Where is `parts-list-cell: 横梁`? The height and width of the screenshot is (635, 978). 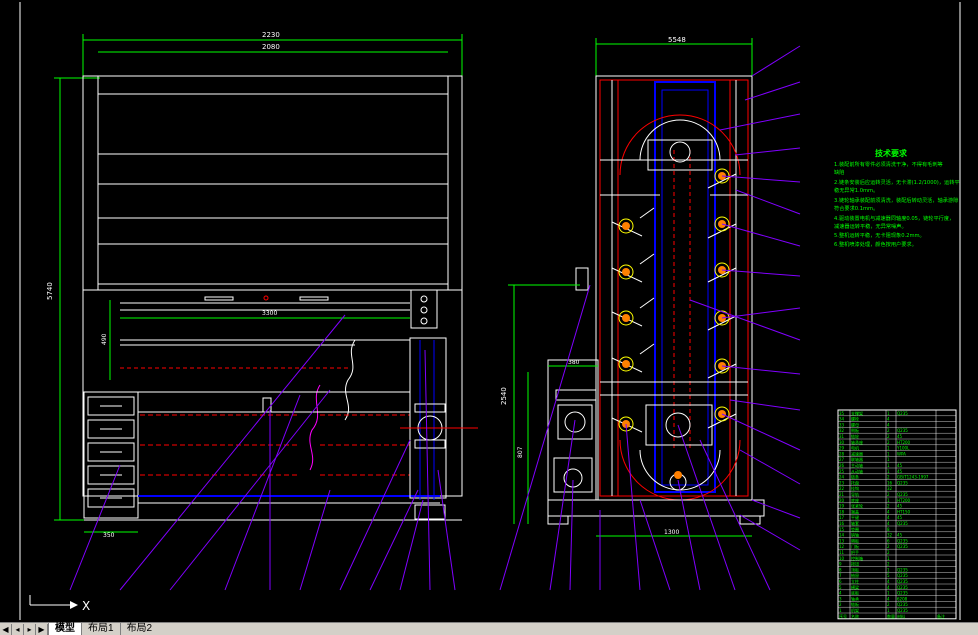
parts-list-cell: 横梁 is located at coordinates (855, 587).